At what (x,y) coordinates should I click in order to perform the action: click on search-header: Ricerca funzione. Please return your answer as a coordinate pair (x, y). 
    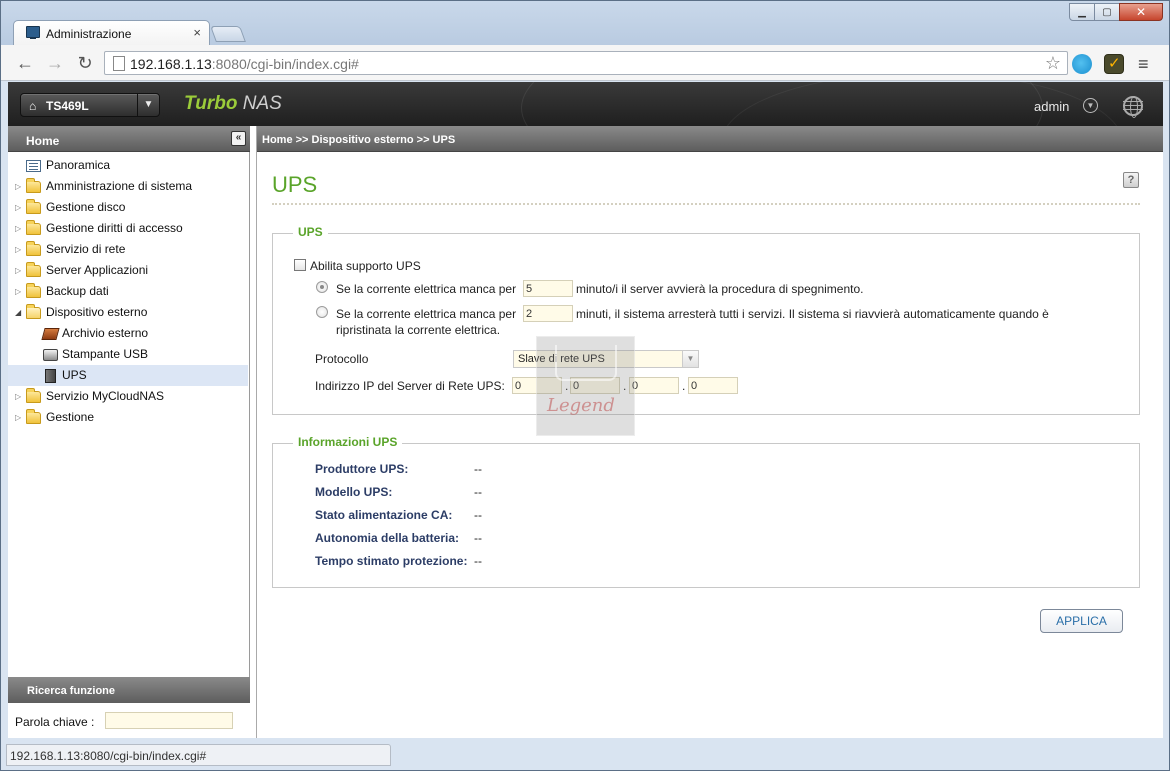
    Looking at the image, I should click on (129, 690).